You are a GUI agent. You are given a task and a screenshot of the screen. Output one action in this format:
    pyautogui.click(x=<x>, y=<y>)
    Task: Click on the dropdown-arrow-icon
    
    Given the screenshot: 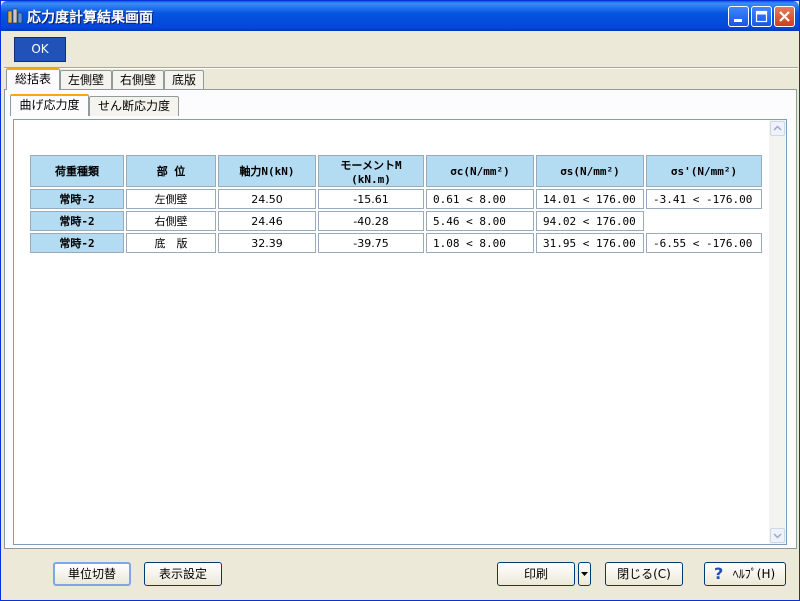 What is the action you would take?
    pyautogui.click(x=584, y=574)
    